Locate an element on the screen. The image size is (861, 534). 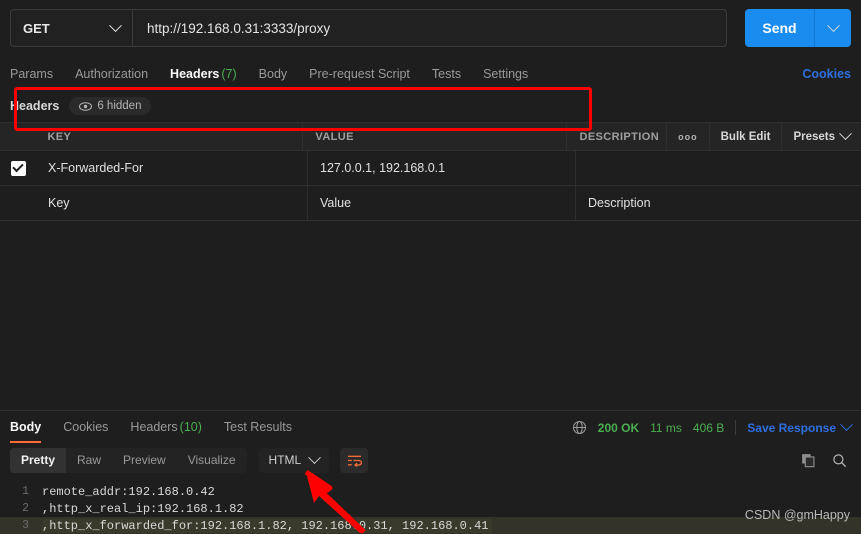
new-key-input: Key is located at coordinates (172, 203).